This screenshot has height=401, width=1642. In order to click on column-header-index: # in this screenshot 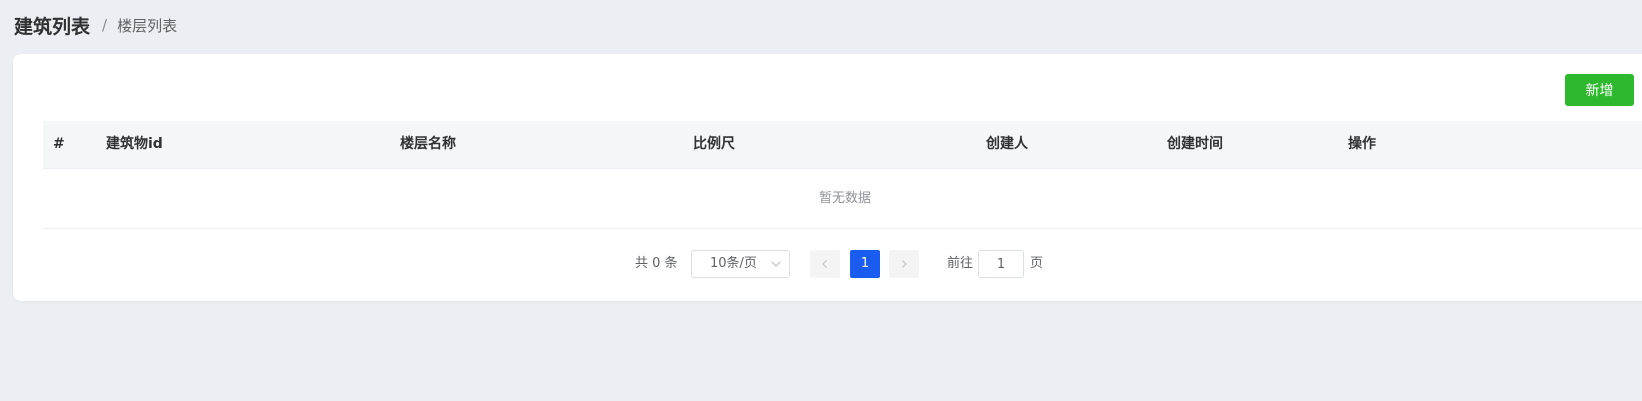, I will do `click(59, 144)`.